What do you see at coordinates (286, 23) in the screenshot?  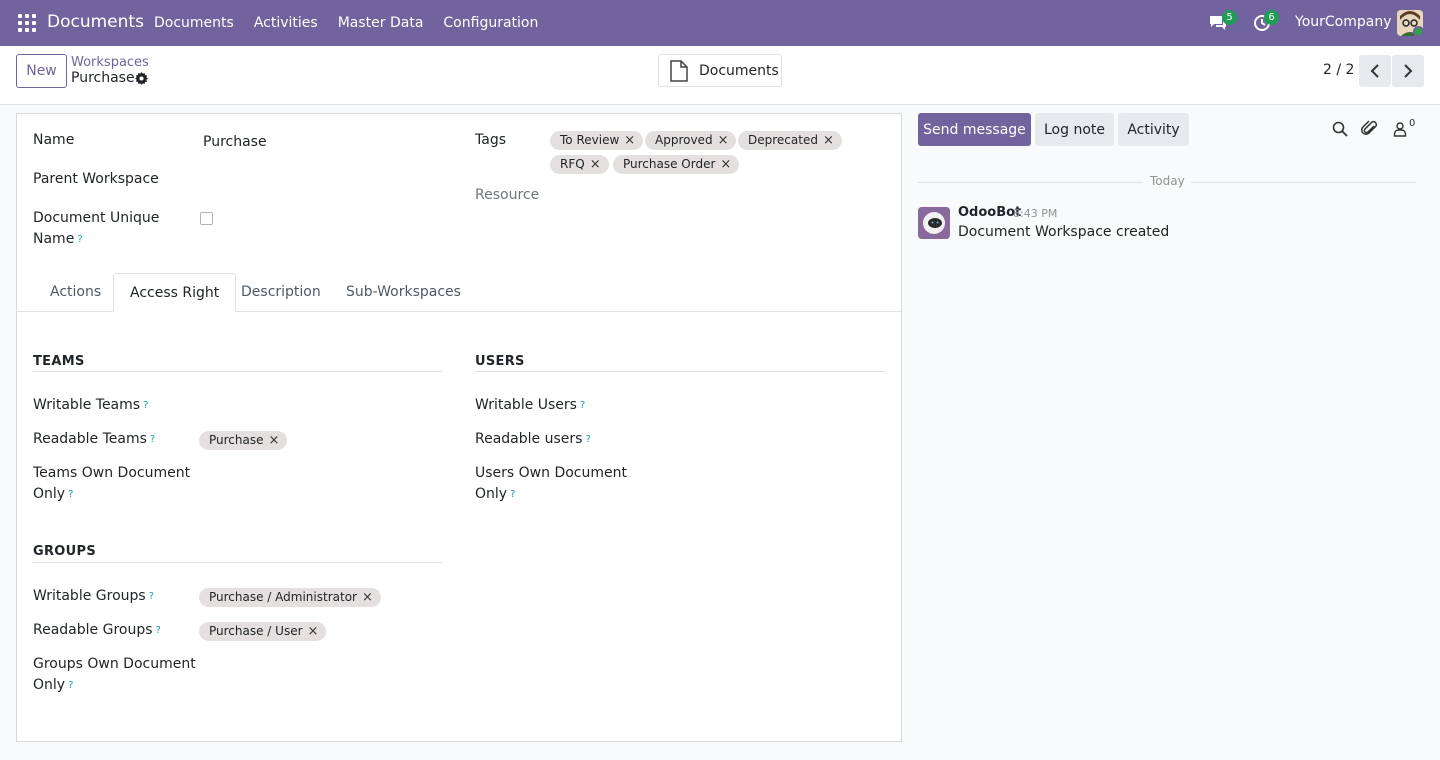 I see `menu-activities: Activities` at bounding box center [286, 23].